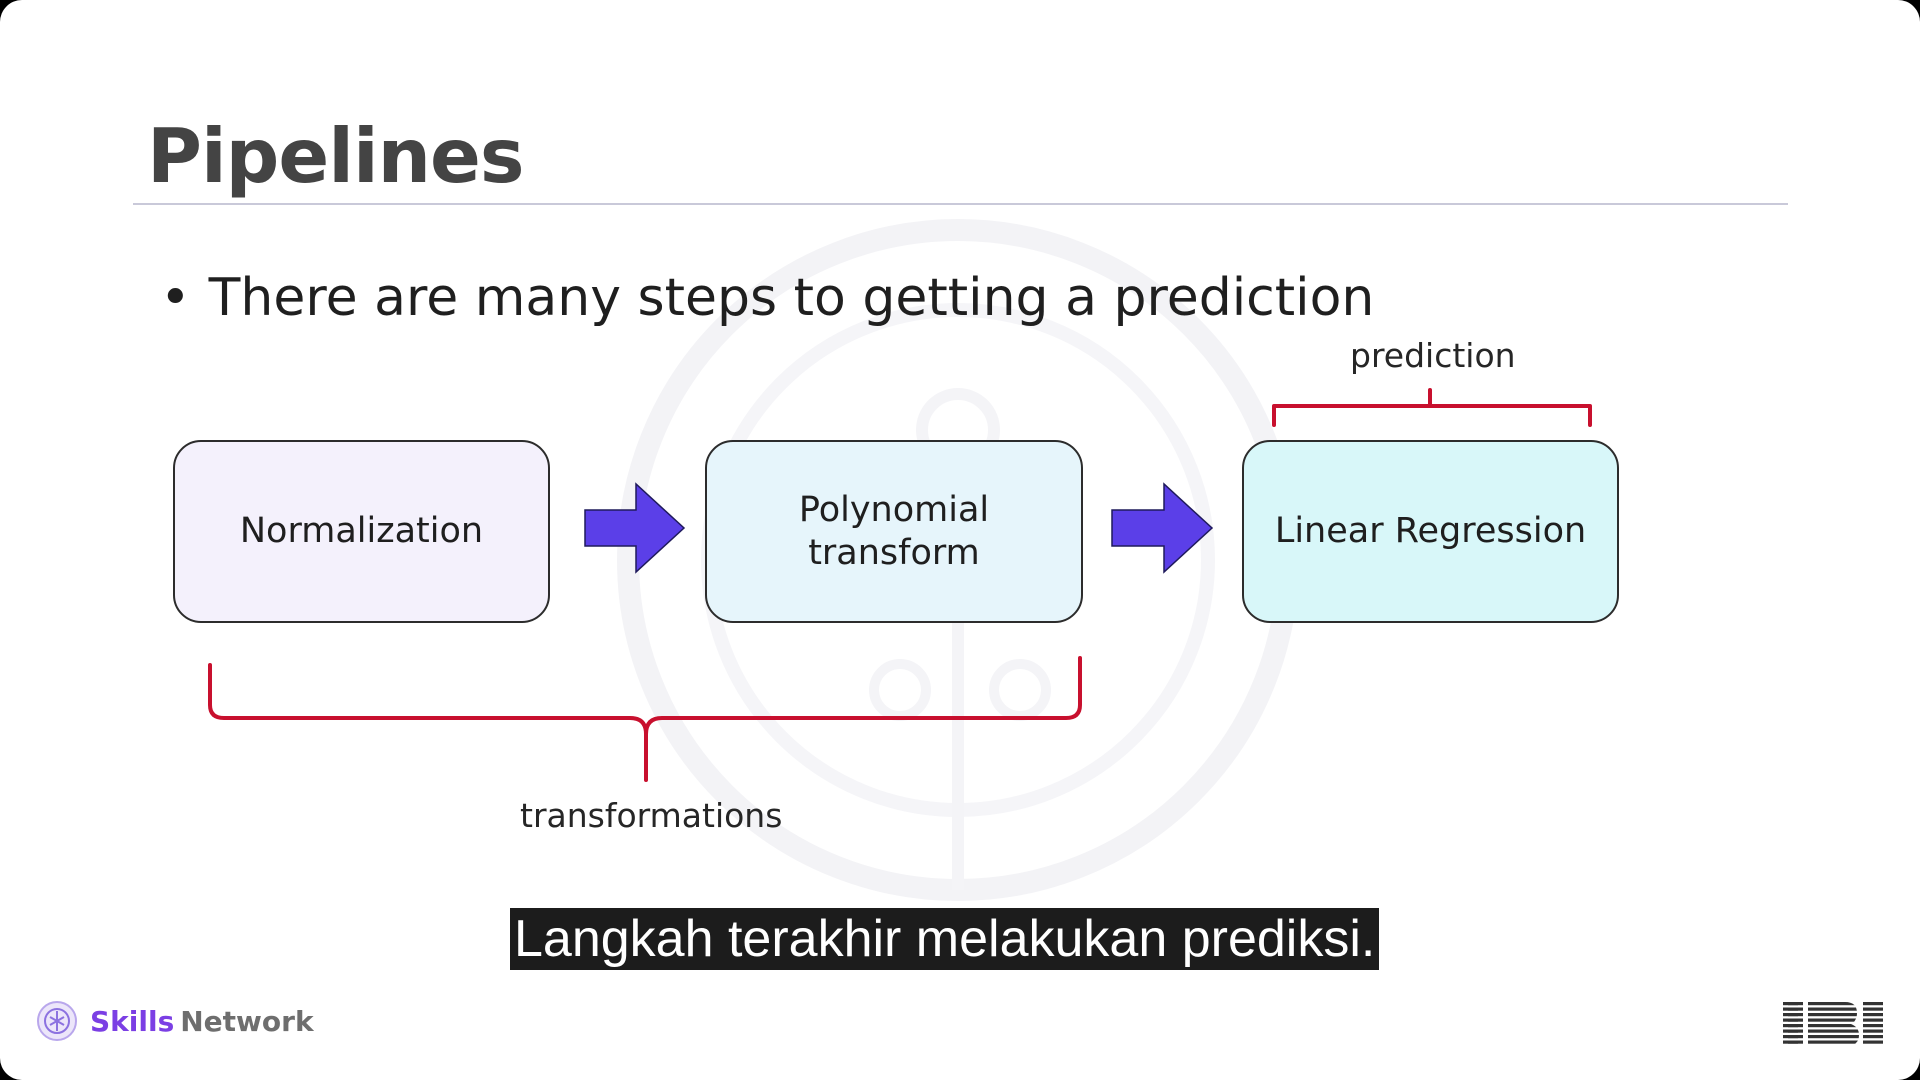 The width and height of the screenshot is (1920, 1080). Describe the element at coordinates (1833, 1024) in the screenshot. I see `ibm-logo` at that location.